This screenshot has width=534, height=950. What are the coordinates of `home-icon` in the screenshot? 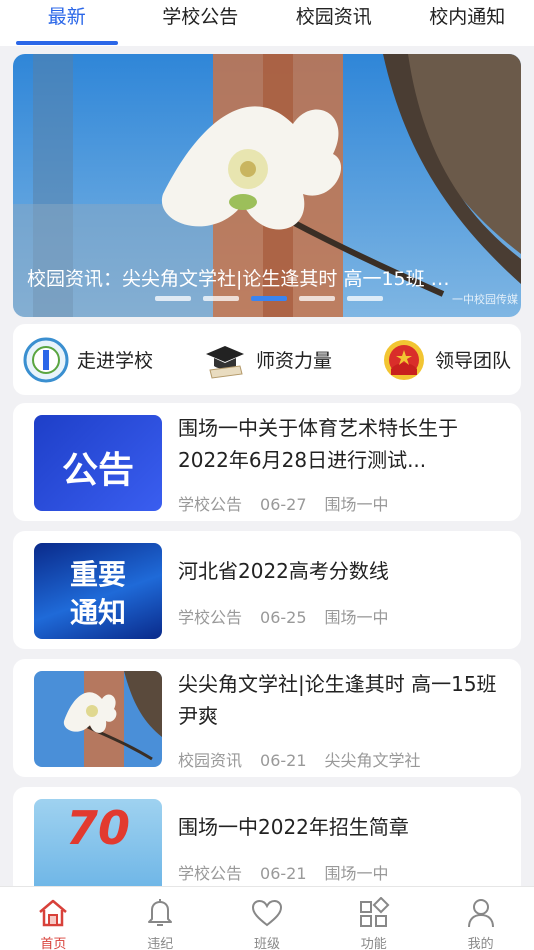 It's located at (53, 913).